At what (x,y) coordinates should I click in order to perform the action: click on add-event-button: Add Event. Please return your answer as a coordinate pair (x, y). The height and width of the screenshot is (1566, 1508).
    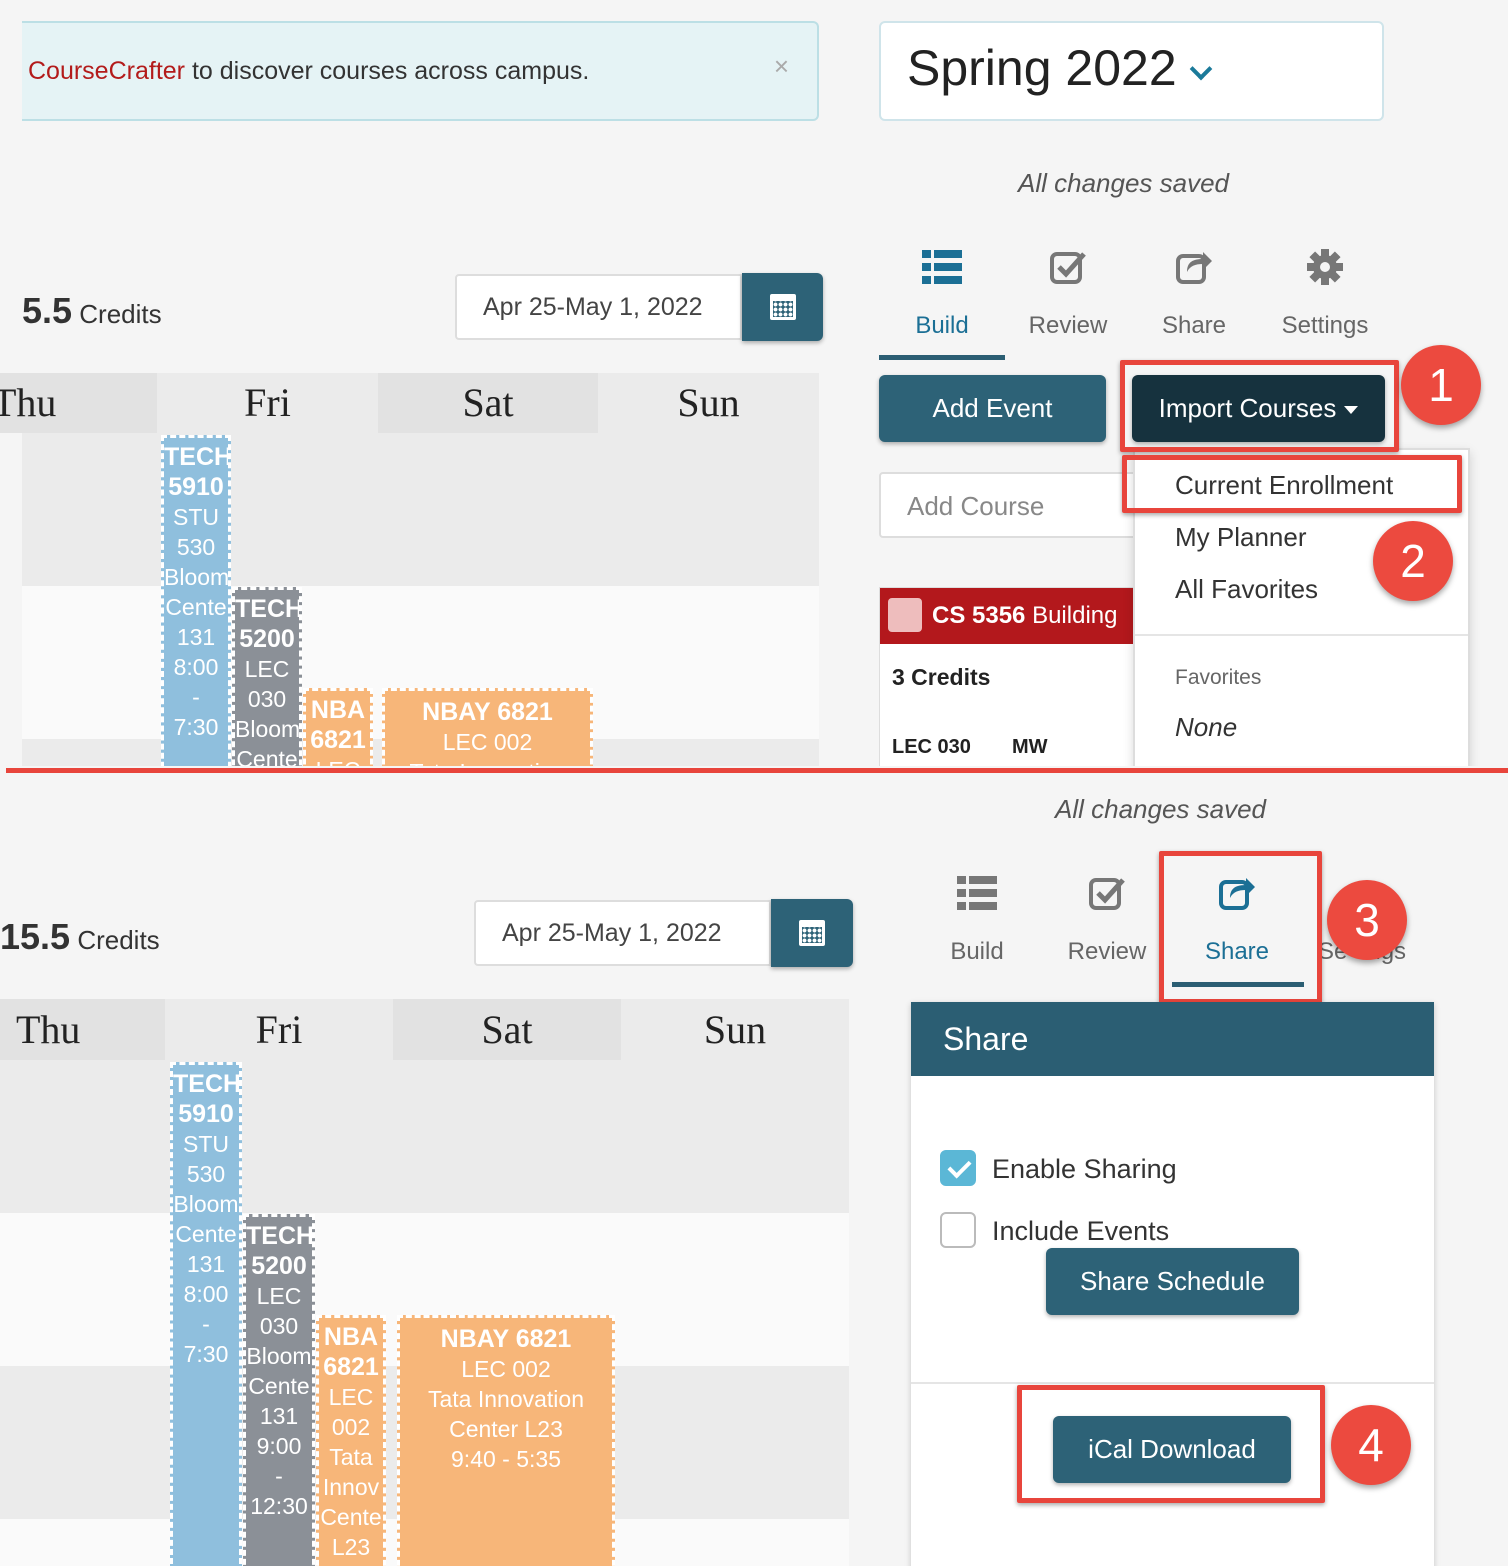
    Looking at the image, I should click on (992, 408).